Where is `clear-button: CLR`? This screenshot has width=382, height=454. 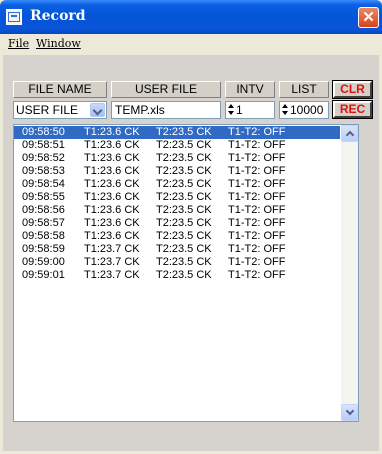
clear-button: CLR is located at coordinates (352, 89).